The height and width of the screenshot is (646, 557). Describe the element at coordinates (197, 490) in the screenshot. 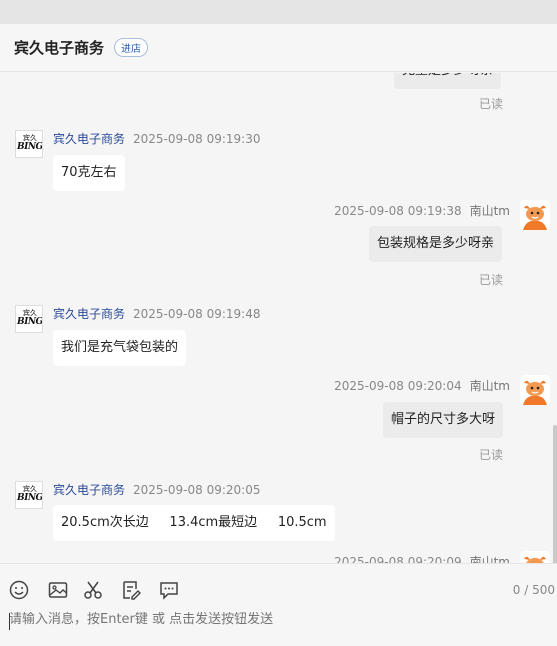

I see `message-time: 2025-09-08 09:20:05` at that location.